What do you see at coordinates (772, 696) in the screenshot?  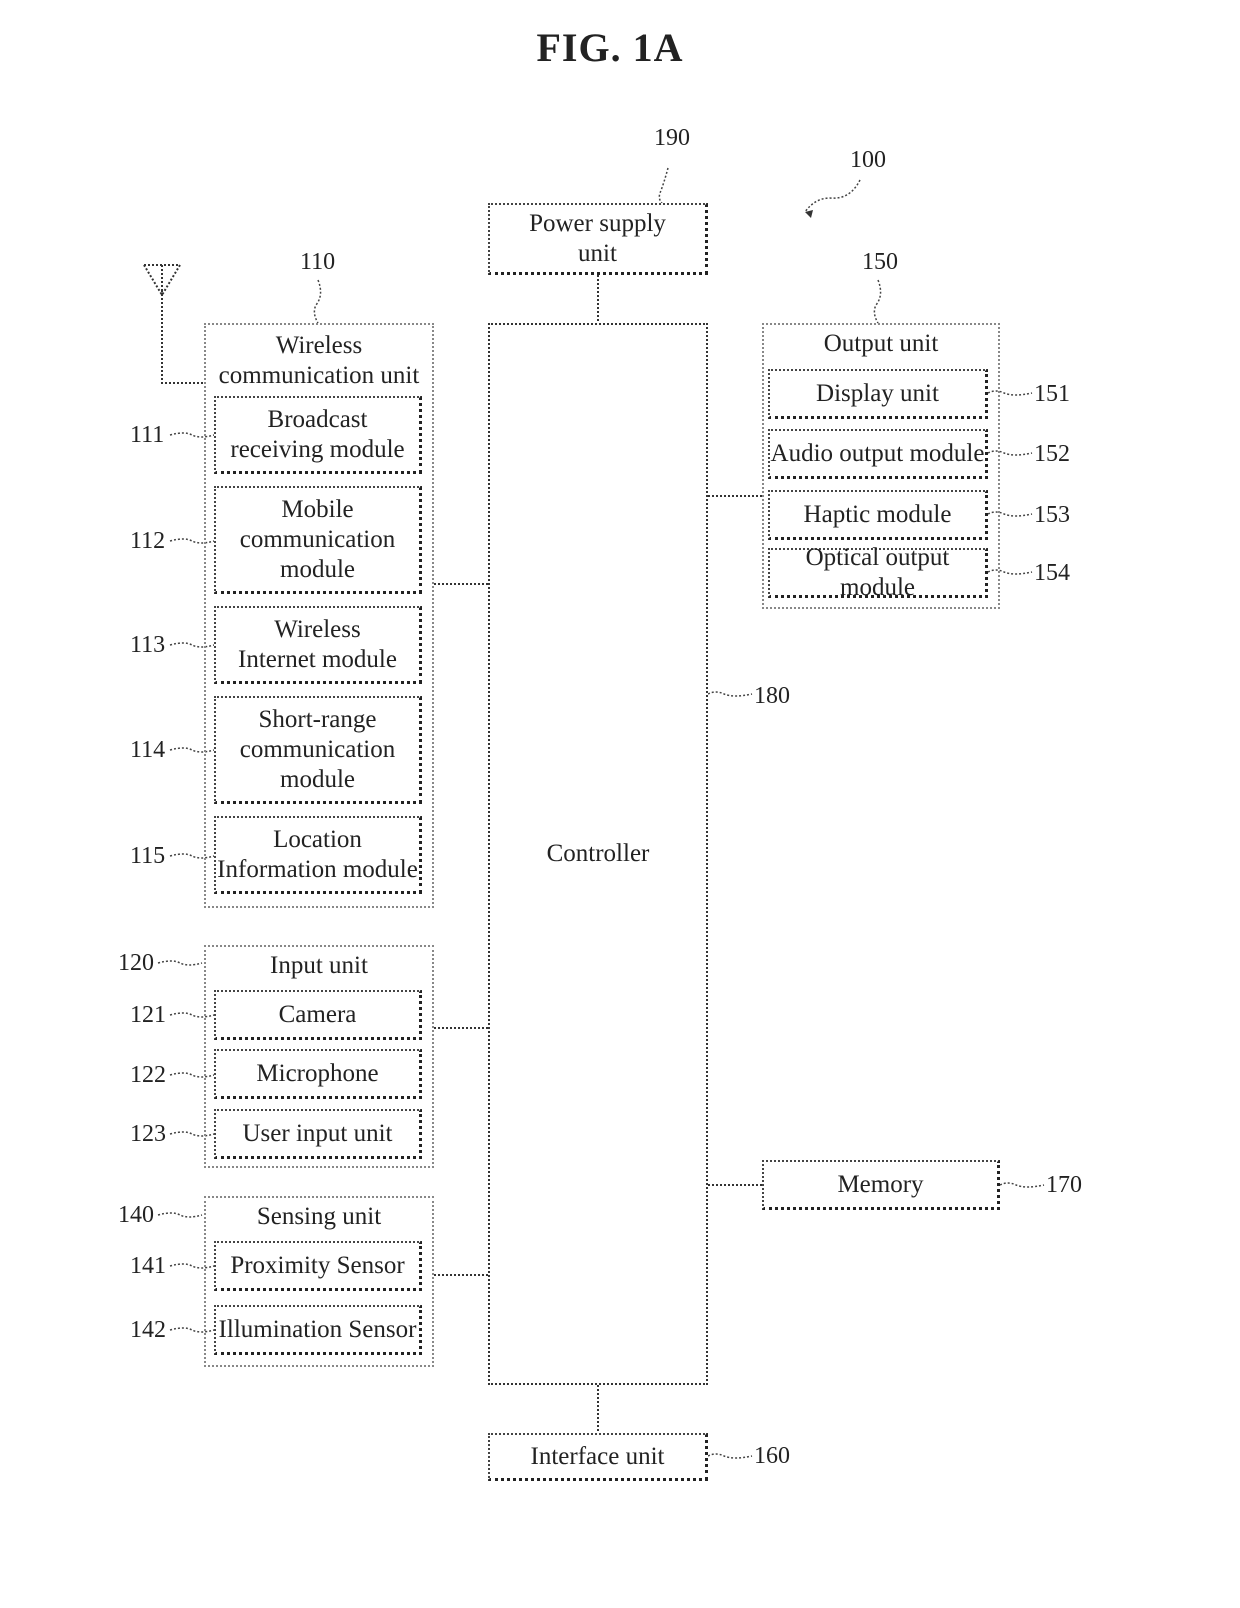 I see `ref-180: 180` at bounding box center [772, 696].